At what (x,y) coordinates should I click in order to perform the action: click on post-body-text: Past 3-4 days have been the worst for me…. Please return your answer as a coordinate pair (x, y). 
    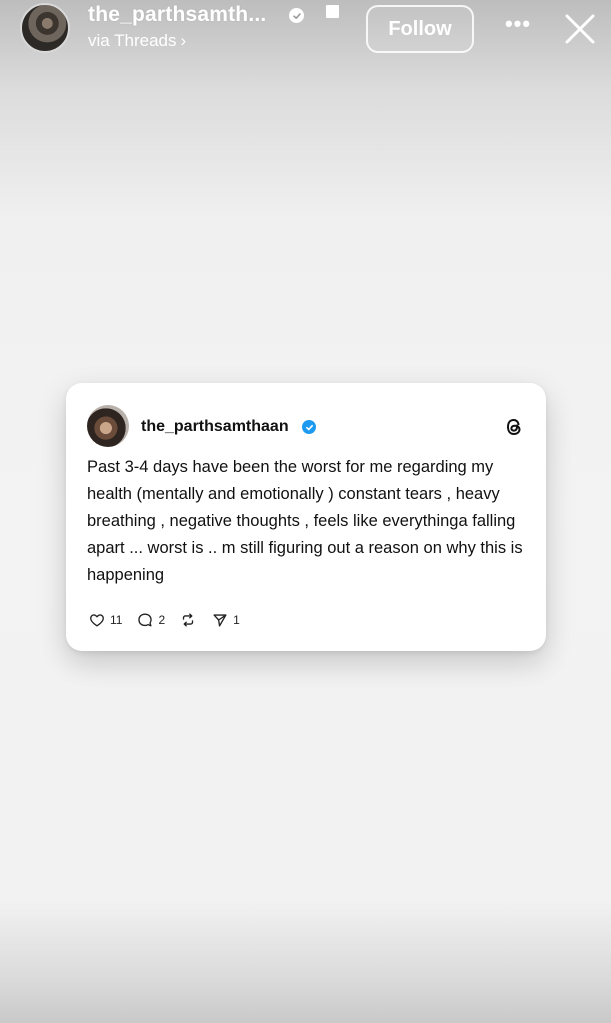
    Looking at the image, I should click on (305, 521).